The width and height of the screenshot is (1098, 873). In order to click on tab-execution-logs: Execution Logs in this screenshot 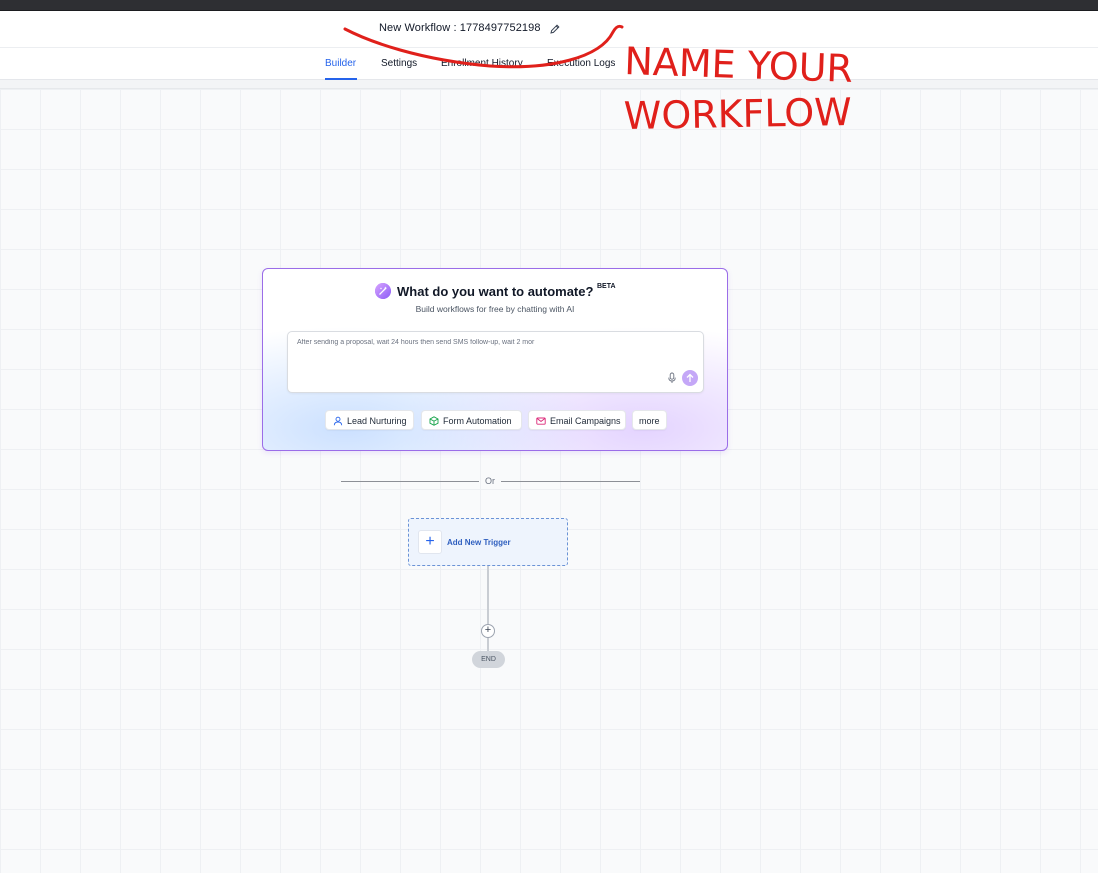, I will do `click(581, 63)`.